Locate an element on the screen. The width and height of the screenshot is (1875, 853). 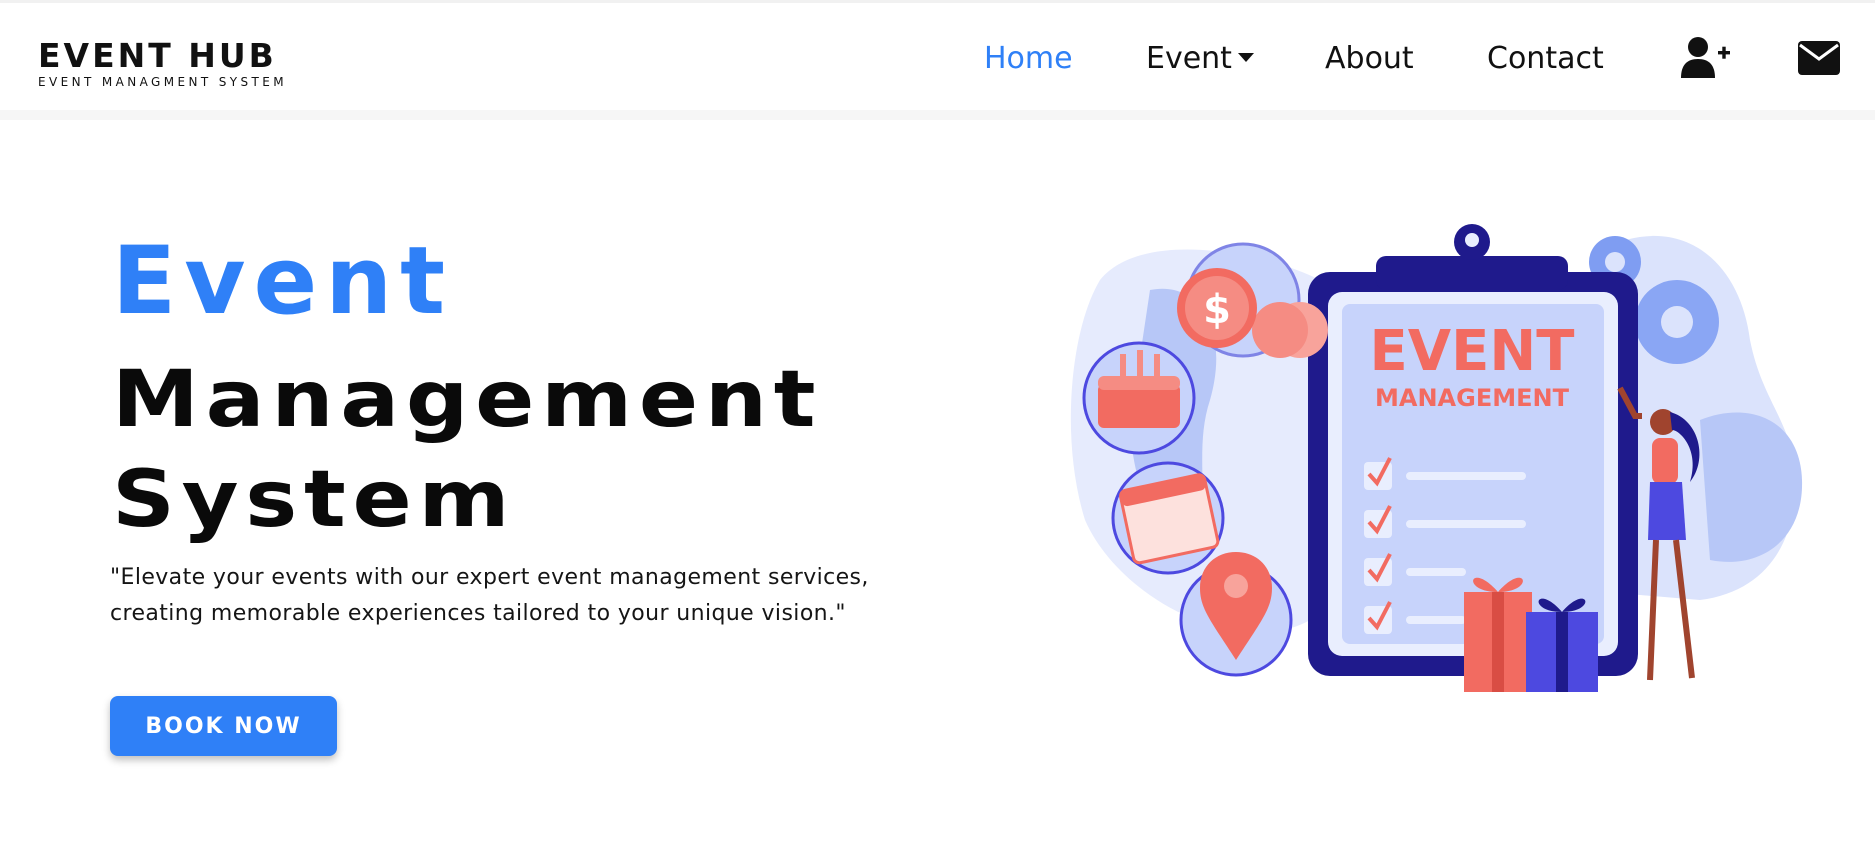
caret-down-icon is located at coordinates (1245, 57).